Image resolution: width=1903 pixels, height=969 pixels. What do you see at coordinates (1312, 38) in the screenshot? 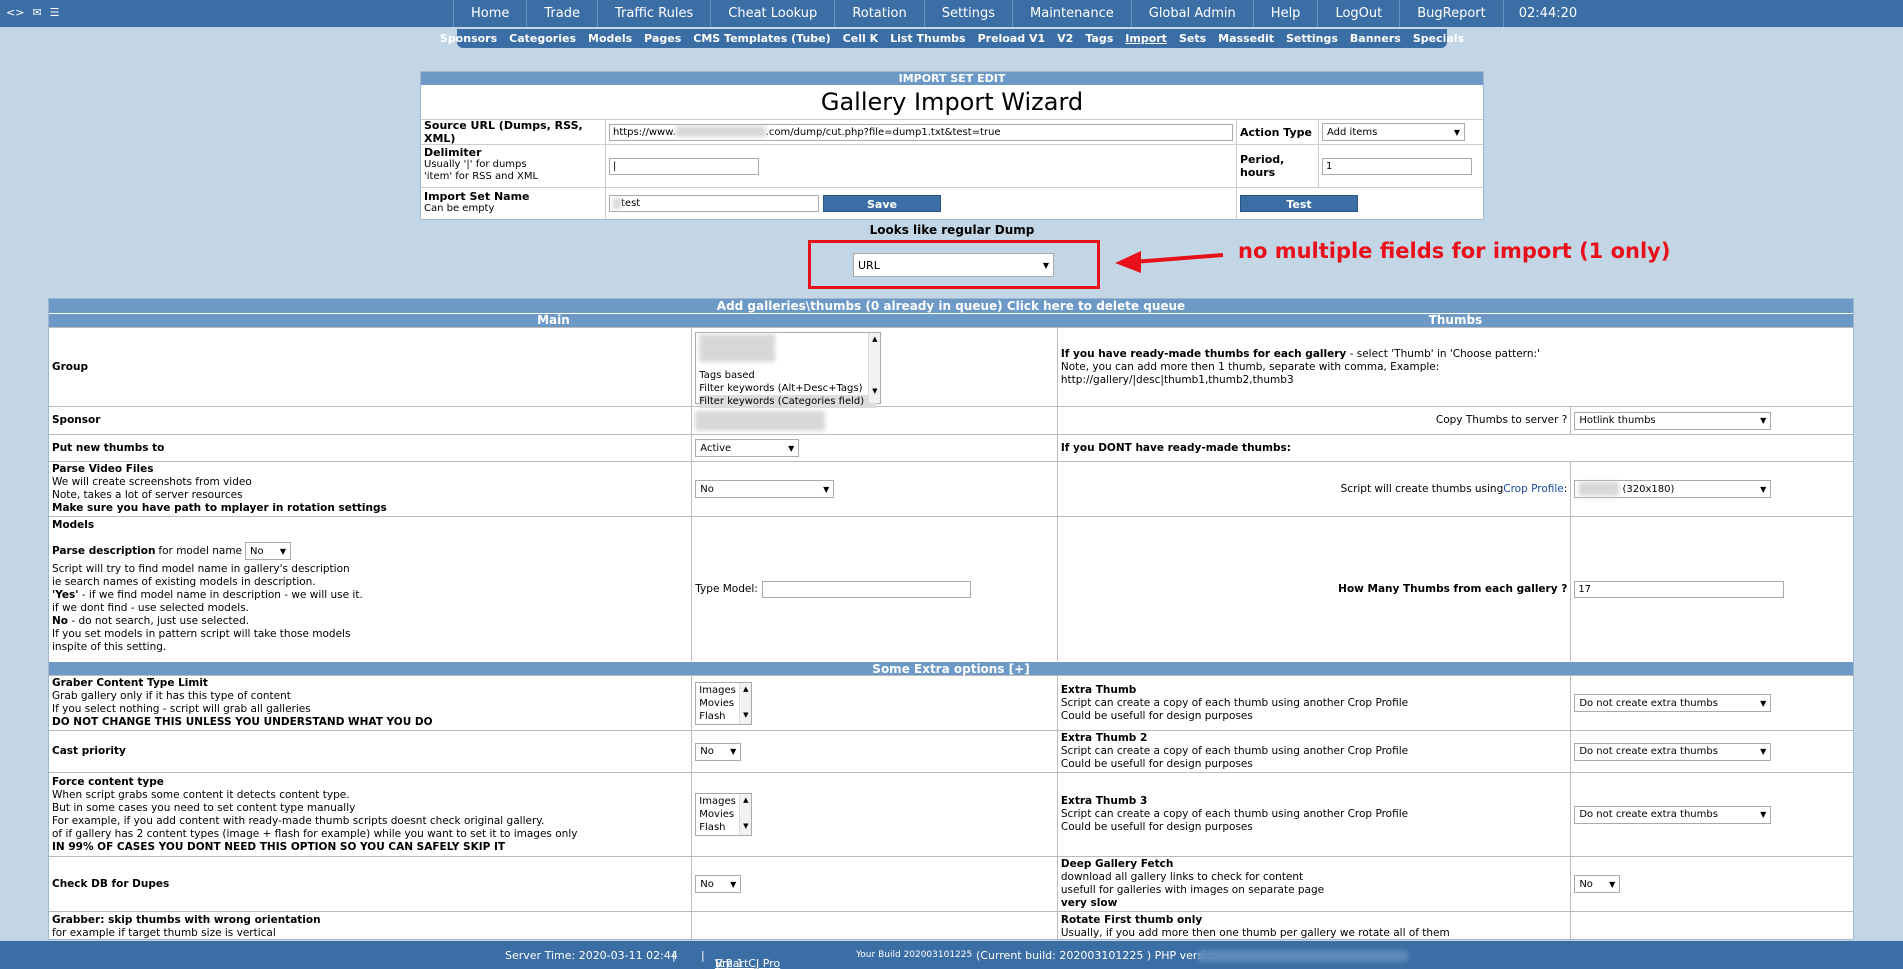
I see `subnav-settings: Settings` at bounding box center [1312, 38].